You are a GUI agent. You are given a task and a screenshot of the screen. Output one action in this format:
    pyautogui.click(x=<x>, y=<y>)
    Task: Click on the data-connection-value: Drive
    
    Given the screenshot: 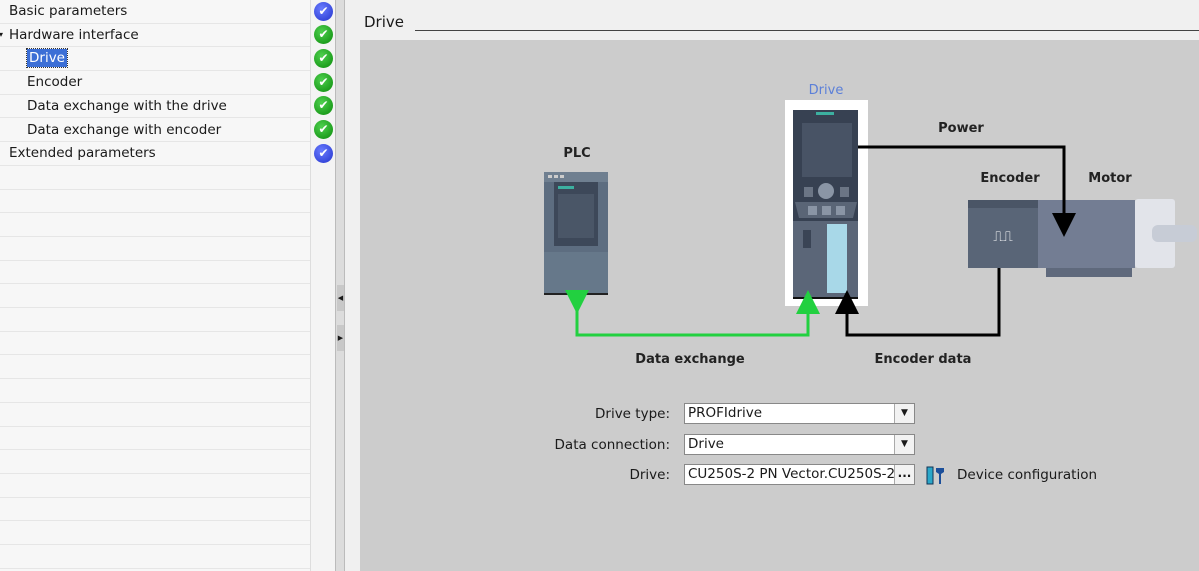 What is the action you would take?
    pyautogui.click(x=706, y=444)
    